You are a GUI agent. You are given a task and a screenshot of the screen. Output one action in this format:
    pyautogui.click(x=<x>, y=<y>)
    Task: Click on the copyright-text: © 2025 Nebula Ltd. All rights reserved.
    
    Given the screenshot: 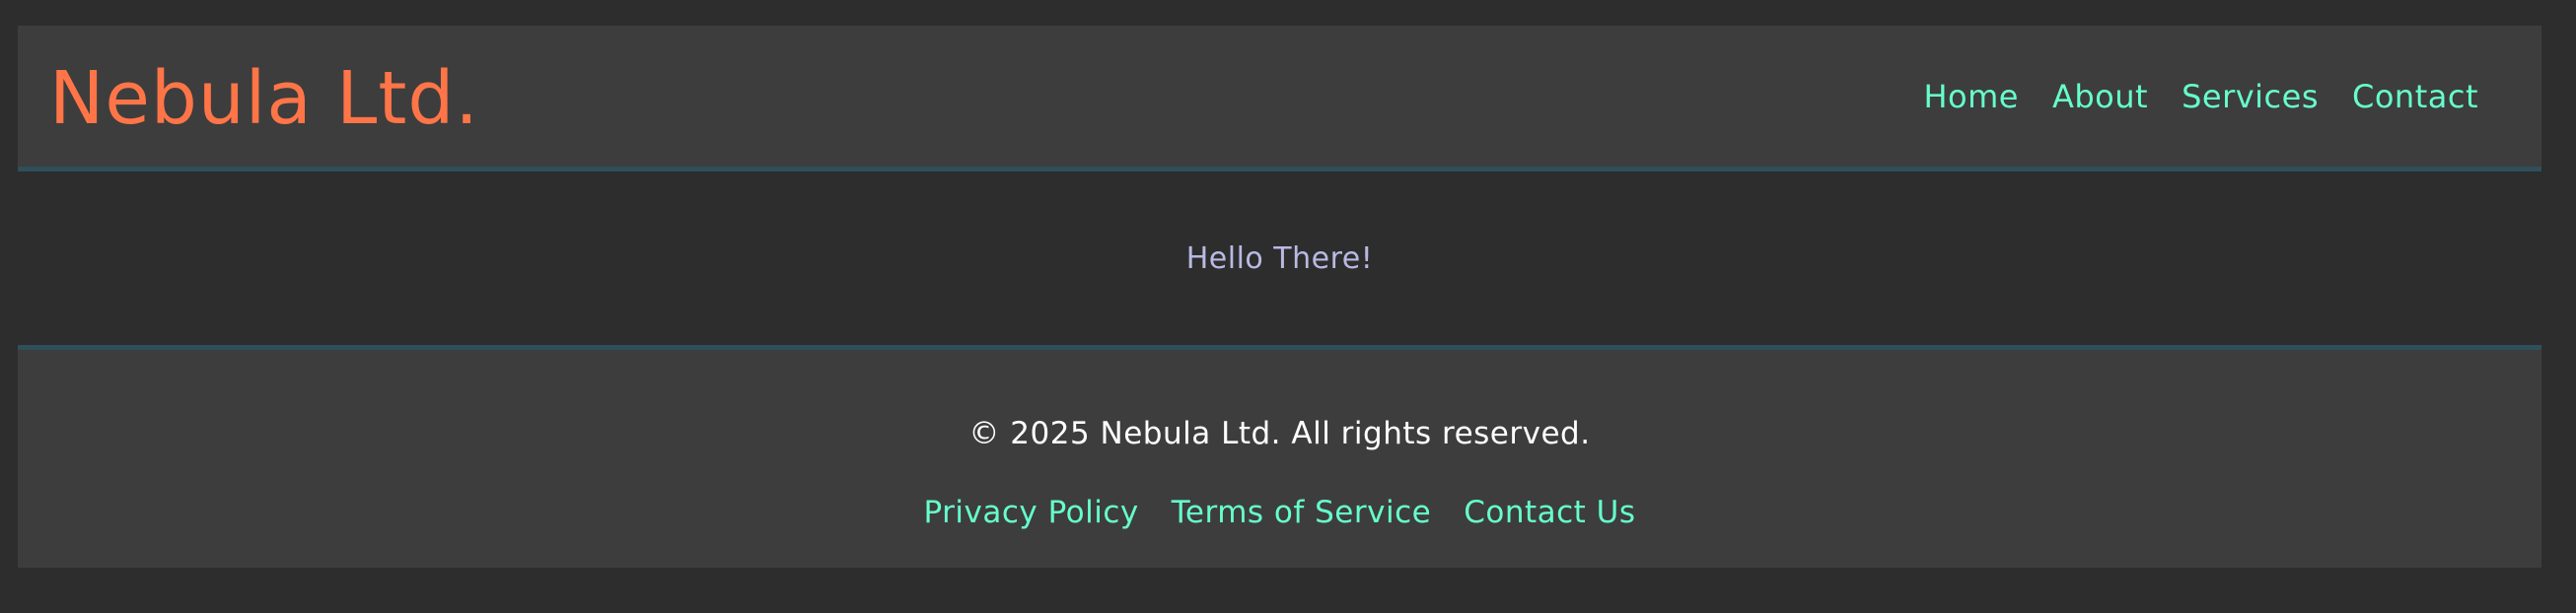 What is the action you would take?
    pyautogui.click(x=1279, y=433)
    